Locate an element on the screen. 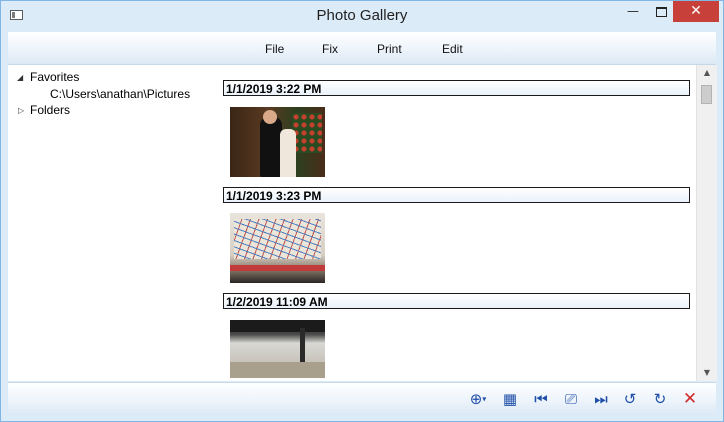 This screenshot has height=422, width=724. scroll-thumb is located at coordinates (706, 94).